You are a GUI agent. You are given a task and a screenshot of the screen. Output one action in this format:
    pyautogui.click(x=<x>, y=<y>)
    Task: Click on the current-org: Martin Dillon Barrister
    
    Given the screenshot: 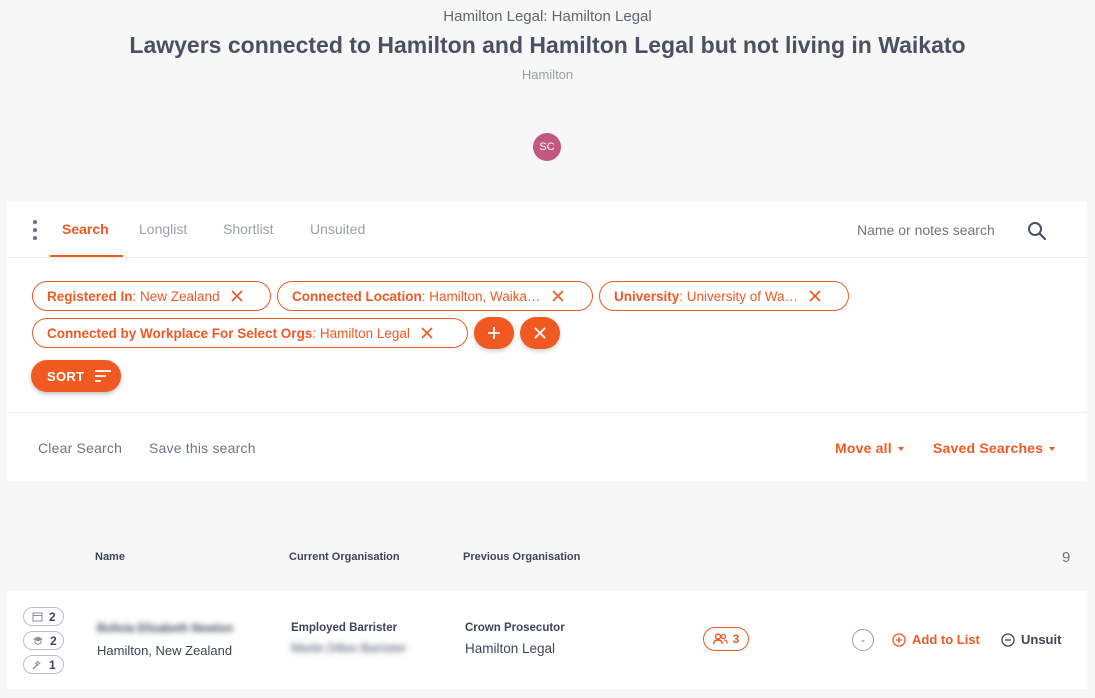 What is the action you would take?
    pyautogui.click(x=349, y=648)
    